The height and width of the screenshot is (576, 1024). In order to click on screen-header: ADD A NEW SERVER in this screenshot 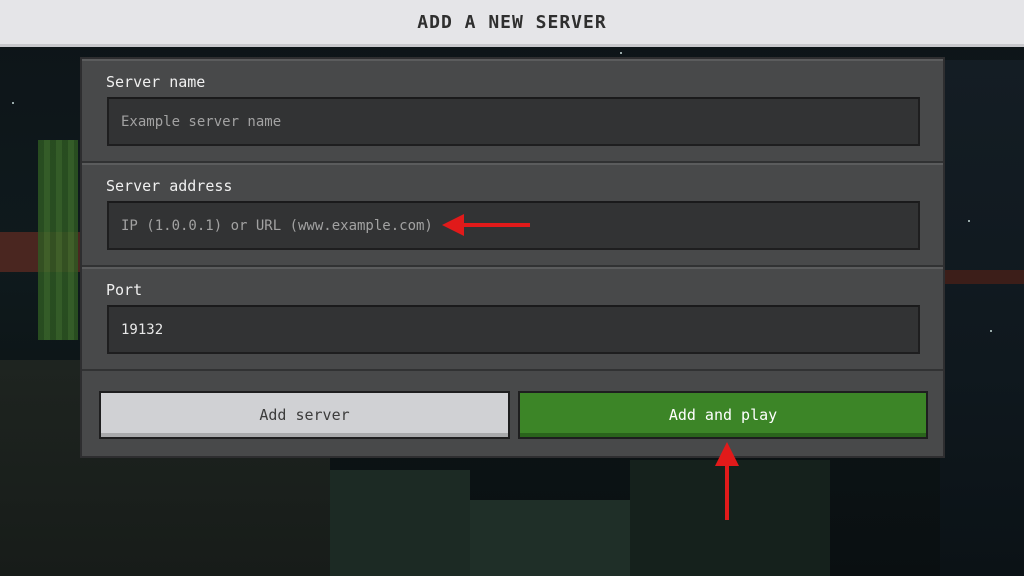, I will do `click(512, 23)`.